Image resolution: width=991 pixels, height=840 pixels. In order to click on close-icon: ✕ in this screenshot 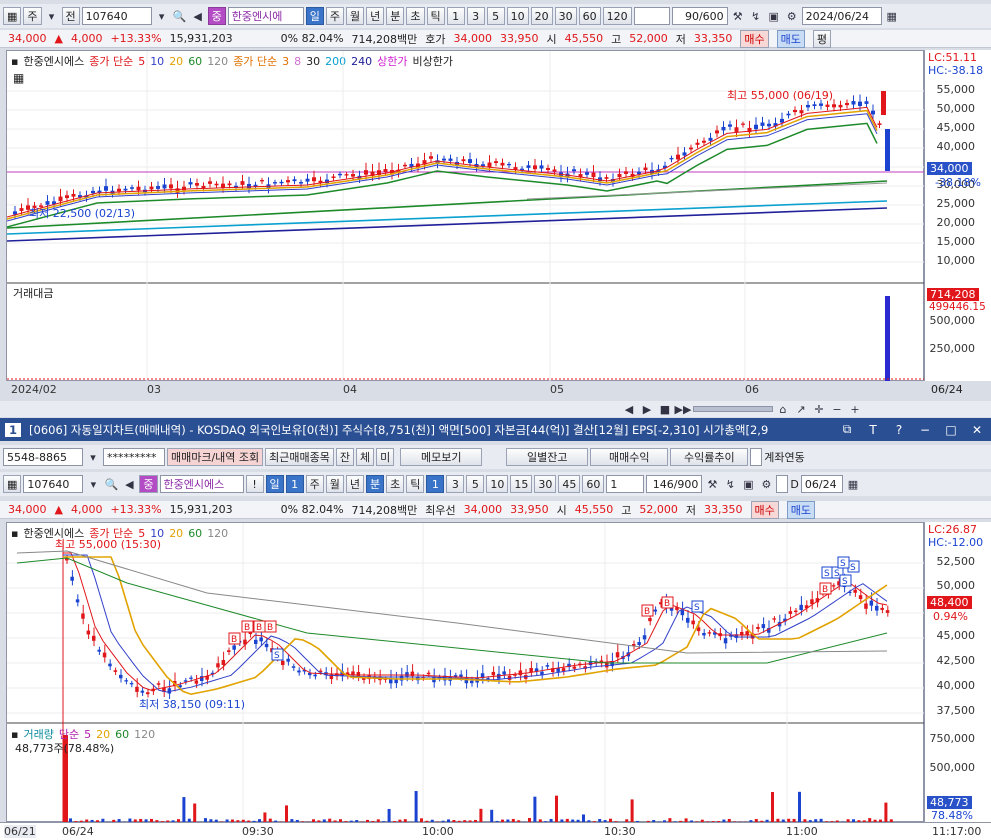, I will do `click(977, 430)`.